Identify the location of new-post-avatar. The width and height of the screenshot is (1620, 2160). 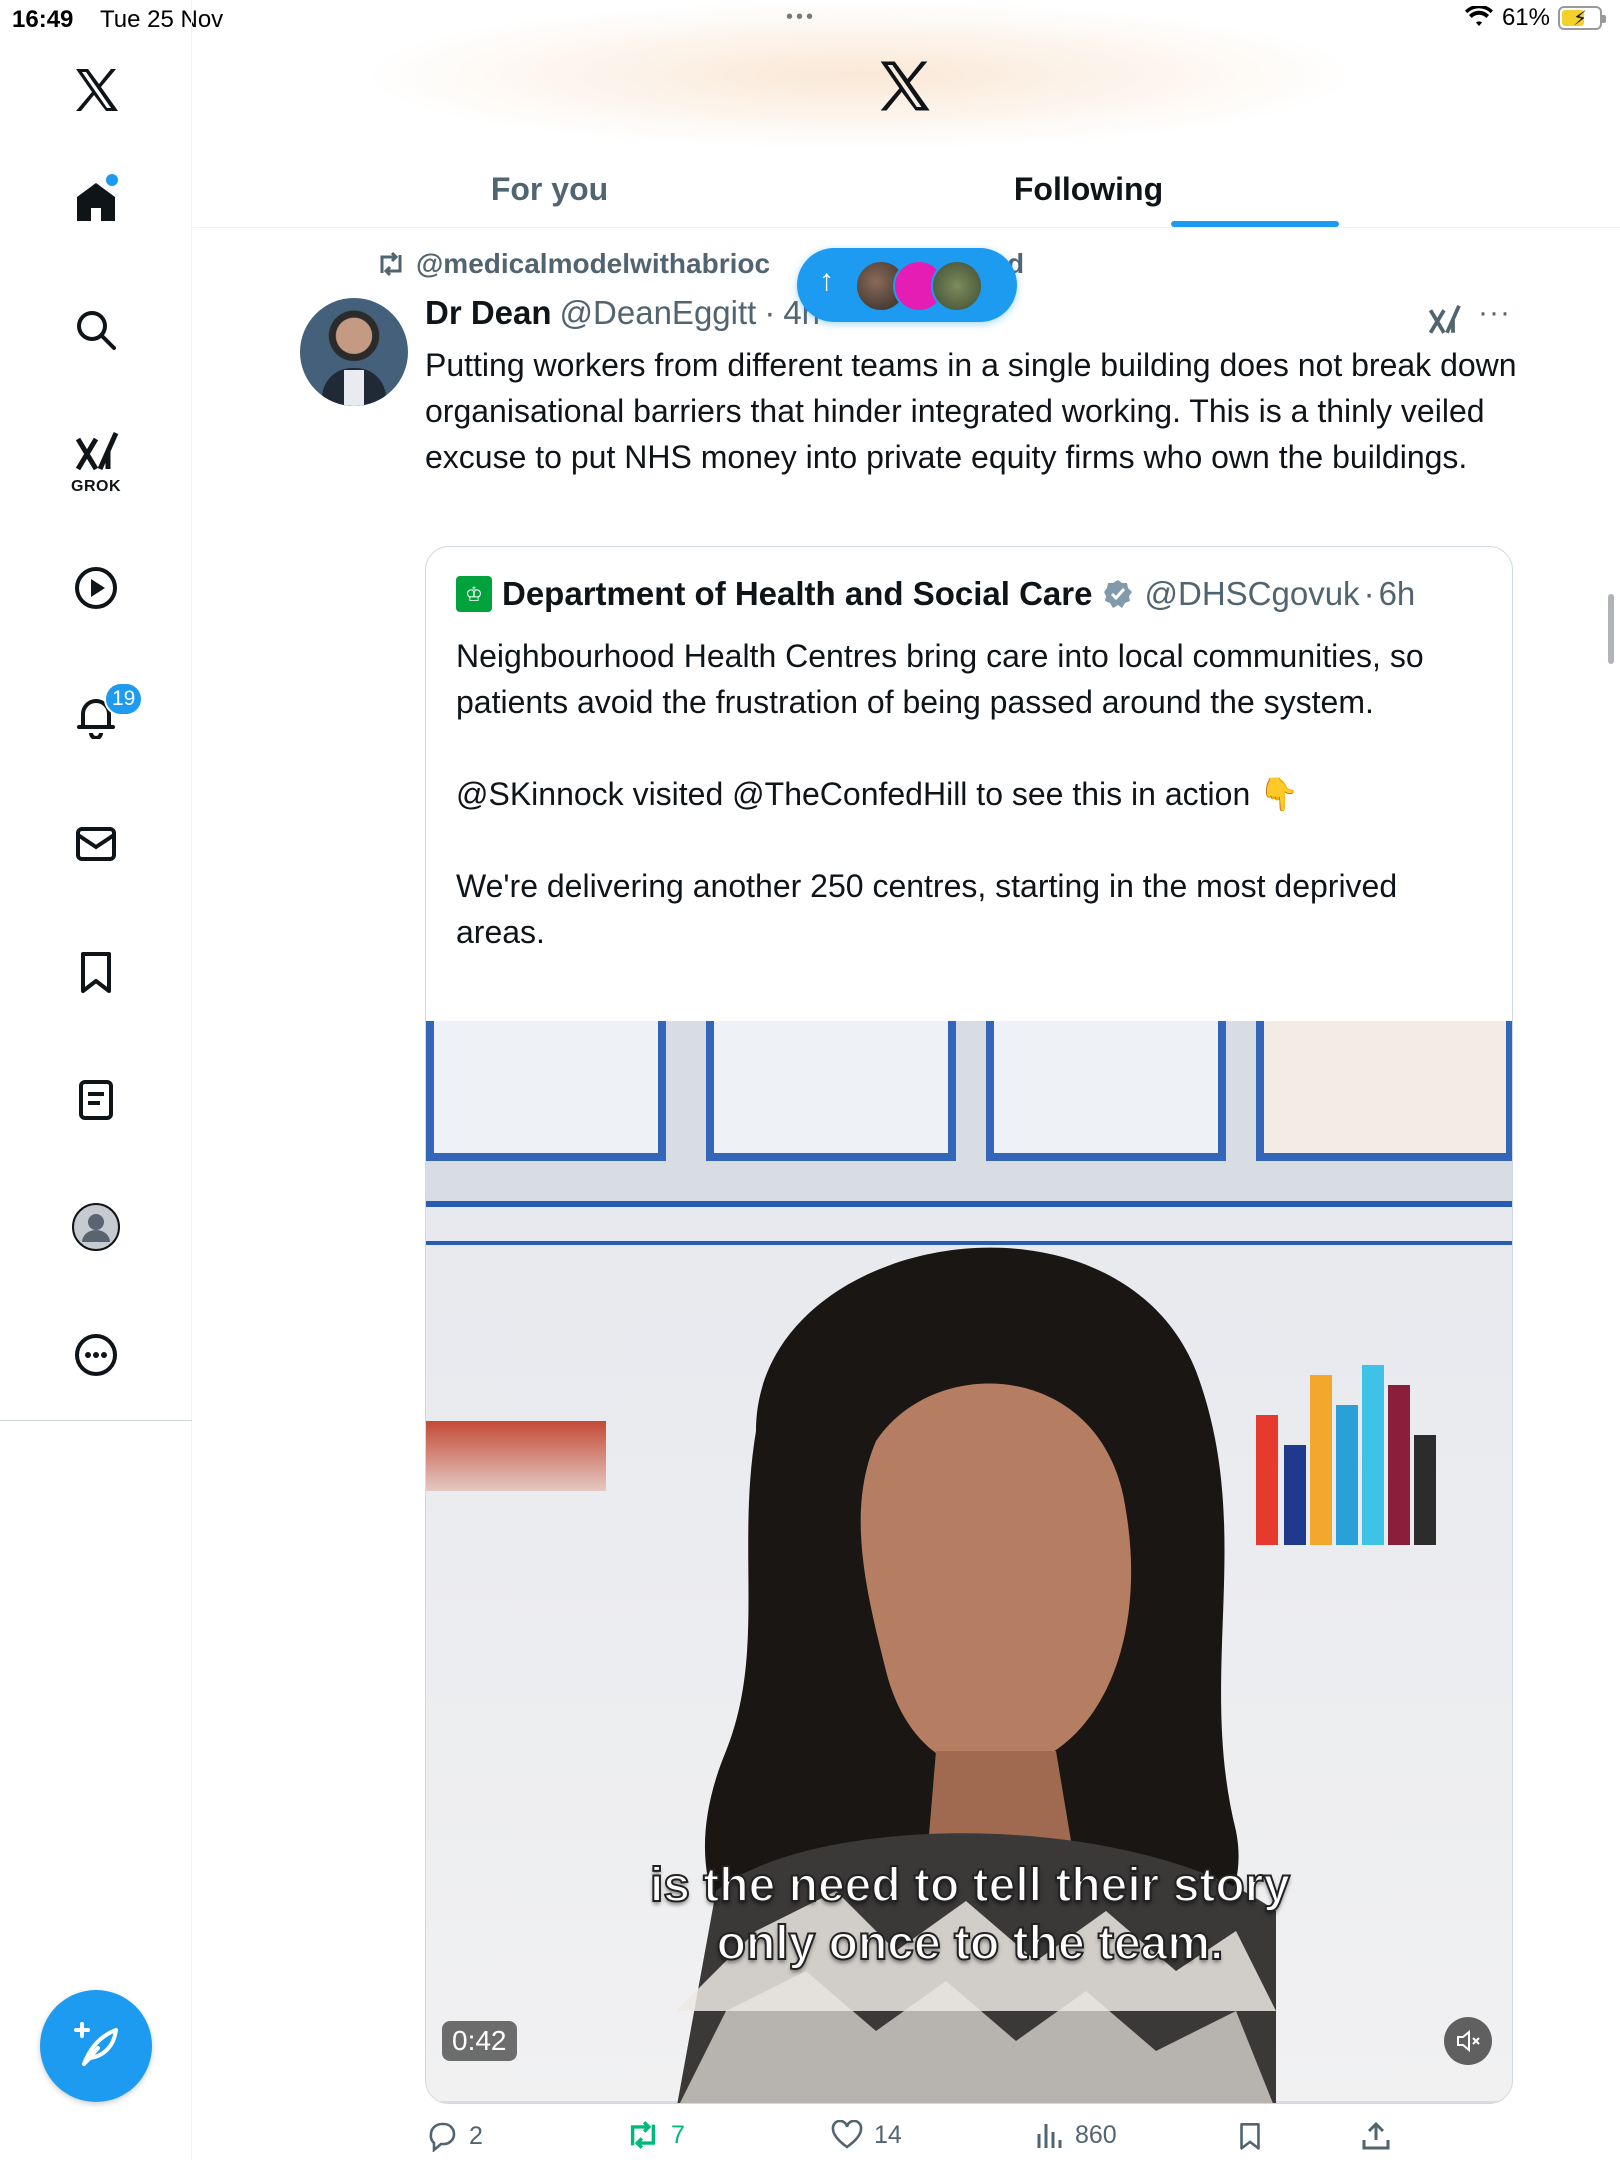
(957, 286).